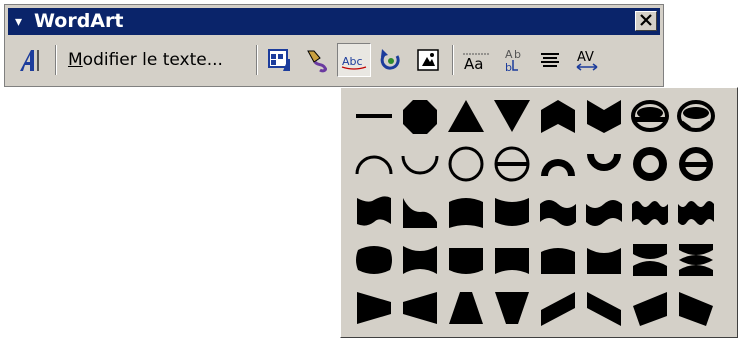  Describe the element at coordinates (280, 60) in the screenshot. I see `wordart-gallery-button` at that location.